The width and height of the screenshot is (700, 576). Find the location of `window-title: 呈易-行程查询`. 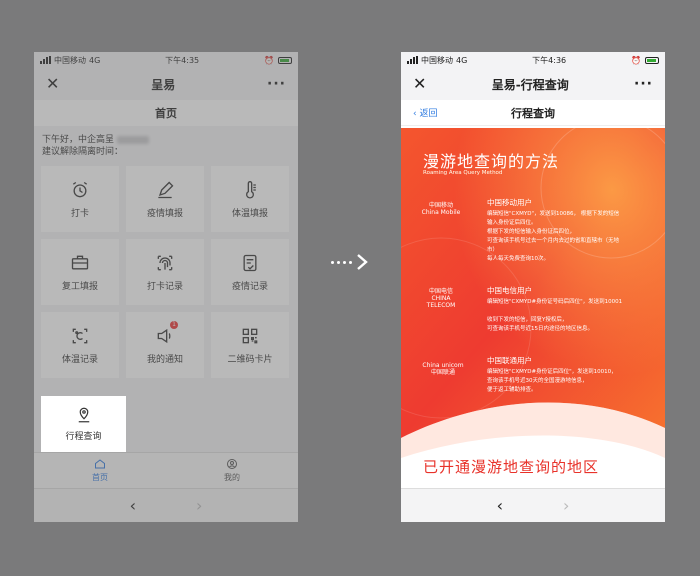

window-title: 呈易-行程查询 is located at coordinates (530, 84).